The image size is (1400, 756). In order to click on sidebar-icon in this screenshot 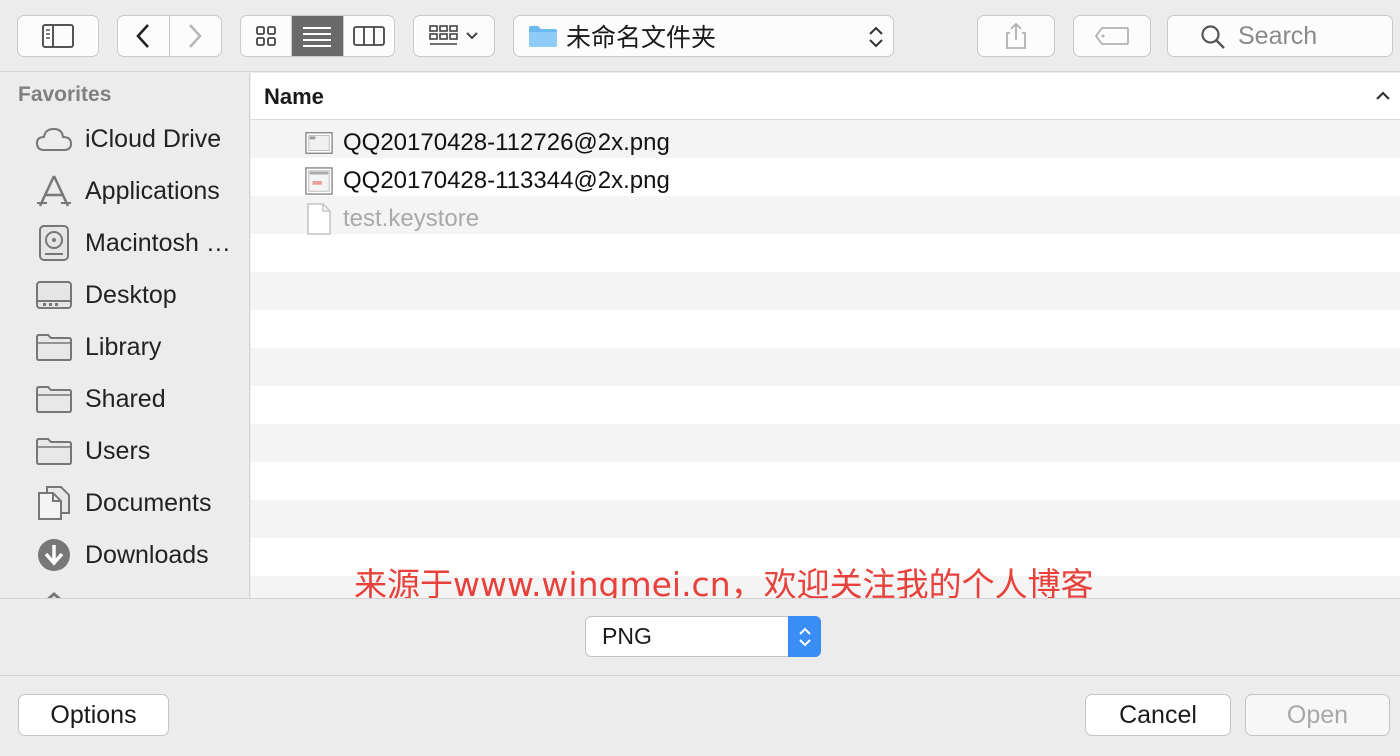, I will do `click(58, 36)`.